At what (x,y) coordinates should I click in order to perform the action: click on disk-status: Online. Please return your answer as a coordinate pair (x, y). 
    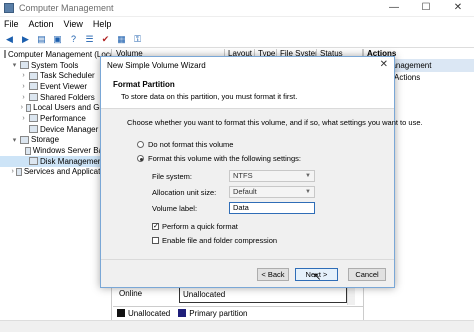
    Looking at the image, I should click on (131, 293).